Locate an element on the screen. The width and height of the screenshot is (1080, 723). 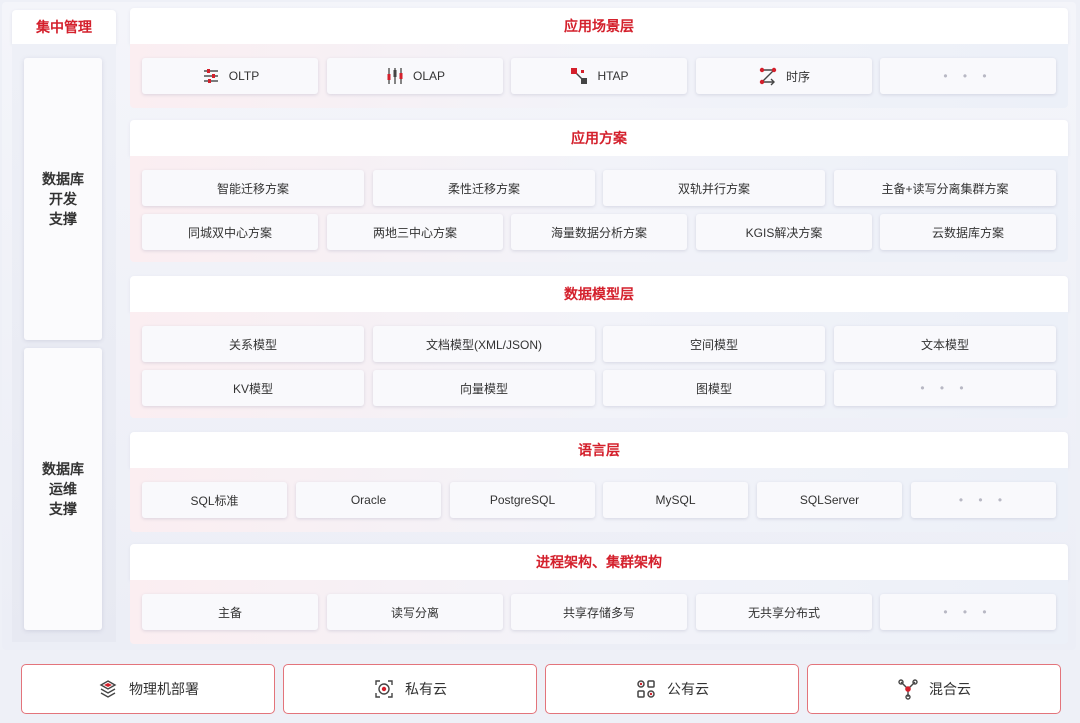
left-column: 集中管理 数据库 开发 支撑 数据库 运维 支撑 is located at coordinates (64, 326).